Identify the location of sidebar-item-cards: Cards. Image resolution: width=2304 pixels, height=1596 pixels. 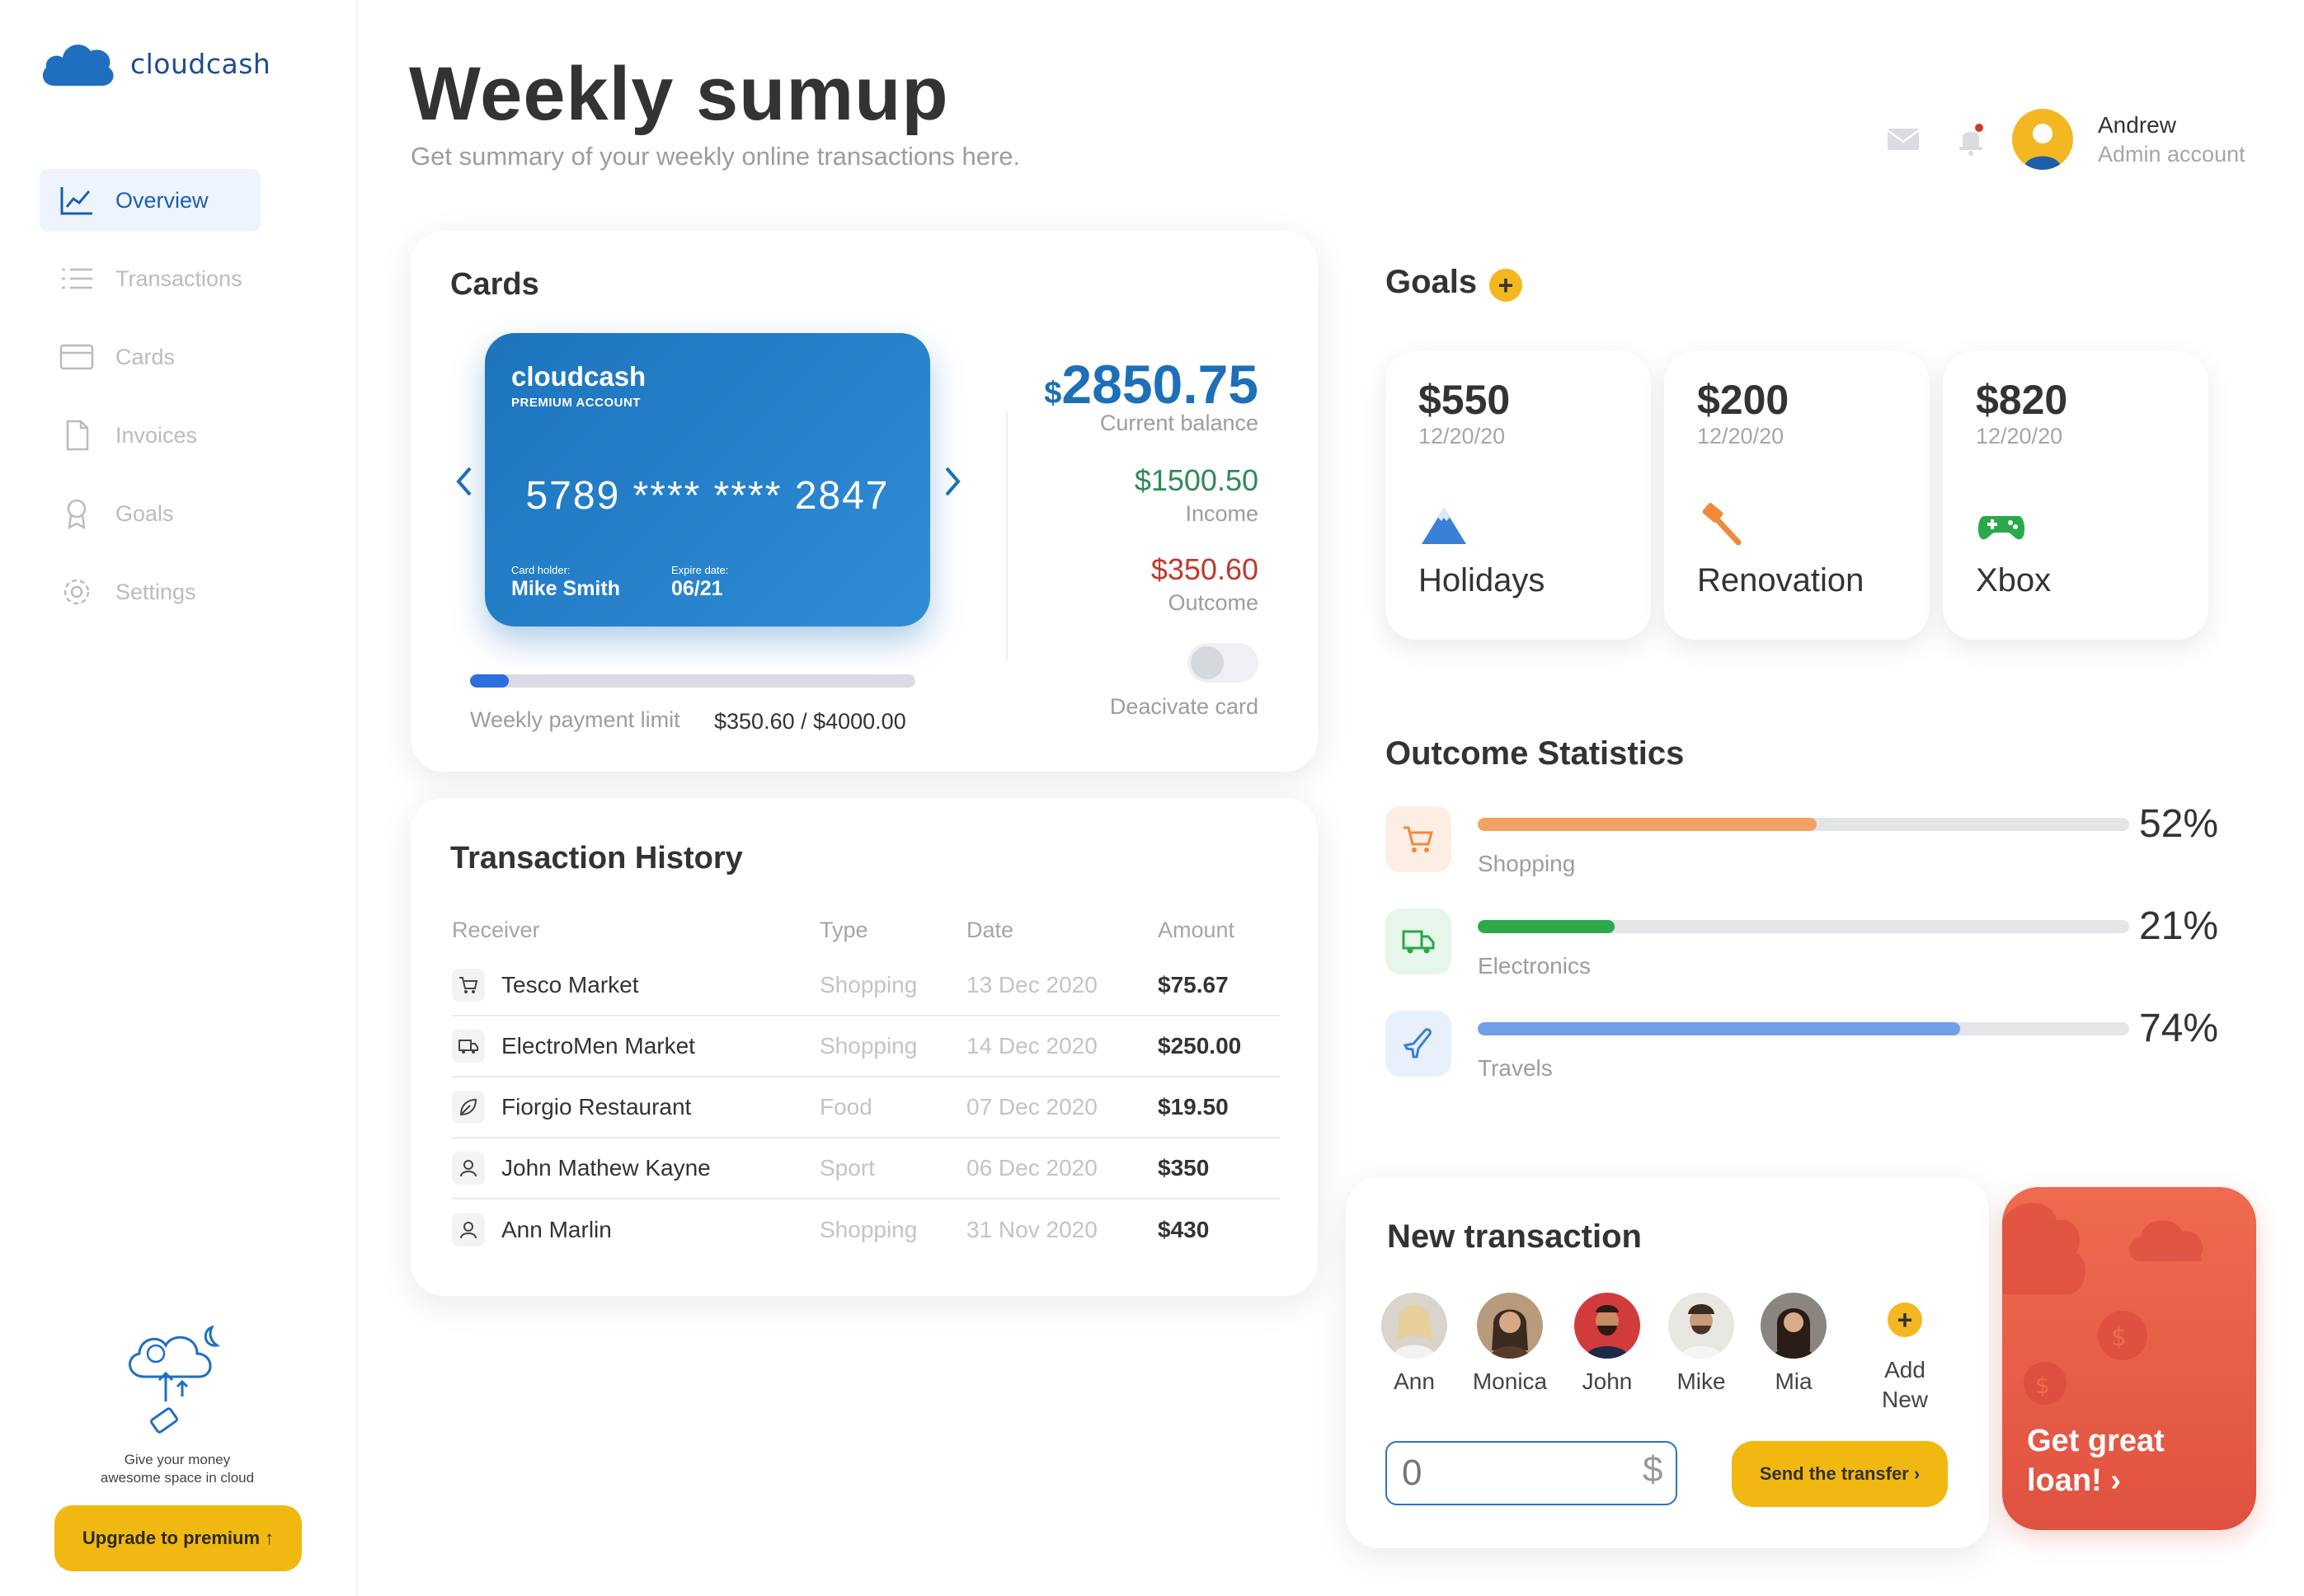
(150, 357).